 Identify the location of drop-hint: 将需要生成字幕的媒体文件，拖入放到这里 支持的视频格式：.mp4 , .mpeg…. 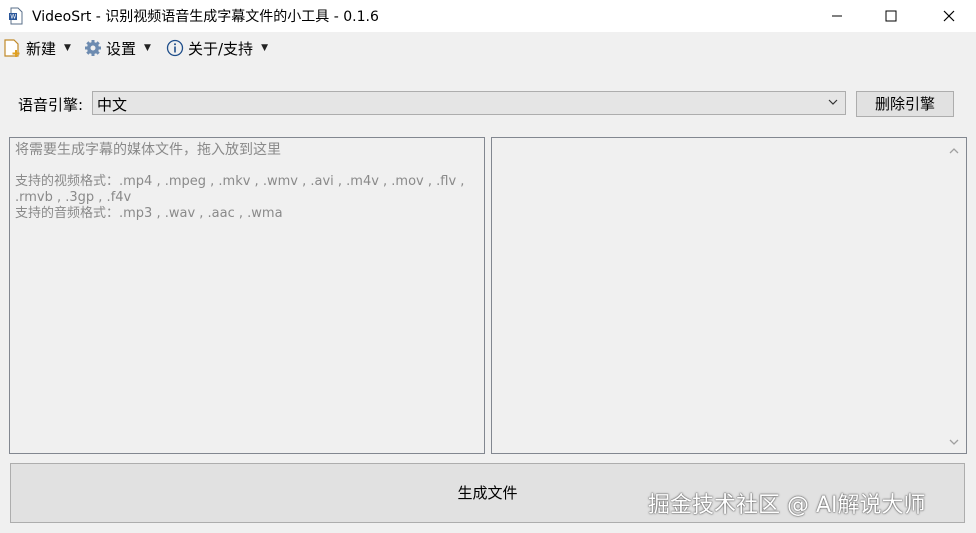
(245, 182).